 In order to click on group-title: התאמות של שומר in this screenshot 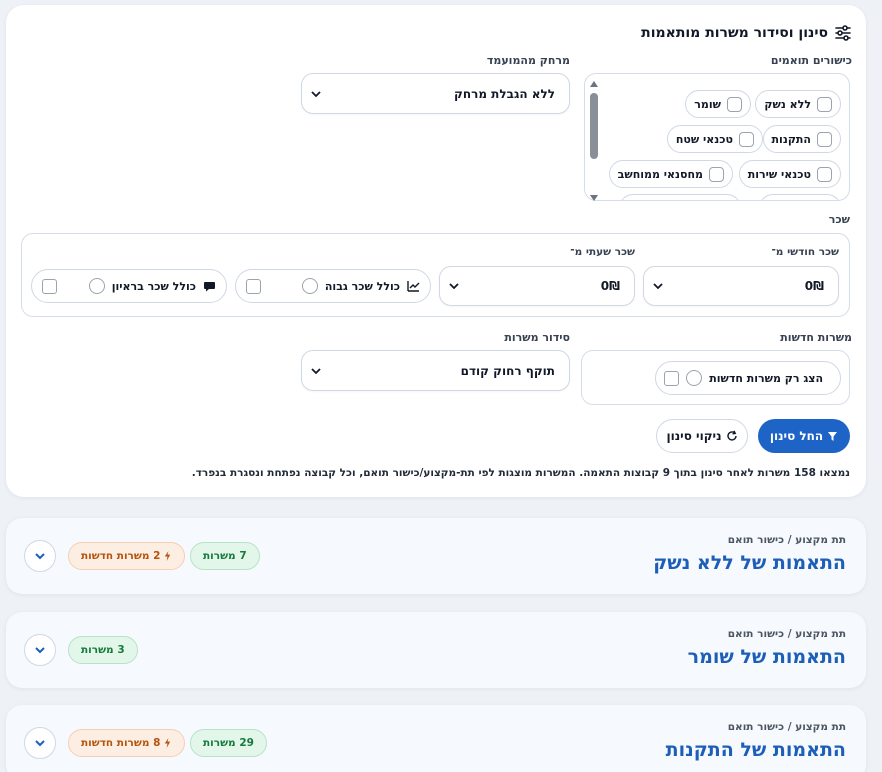, I will do `click(766, 657)`.